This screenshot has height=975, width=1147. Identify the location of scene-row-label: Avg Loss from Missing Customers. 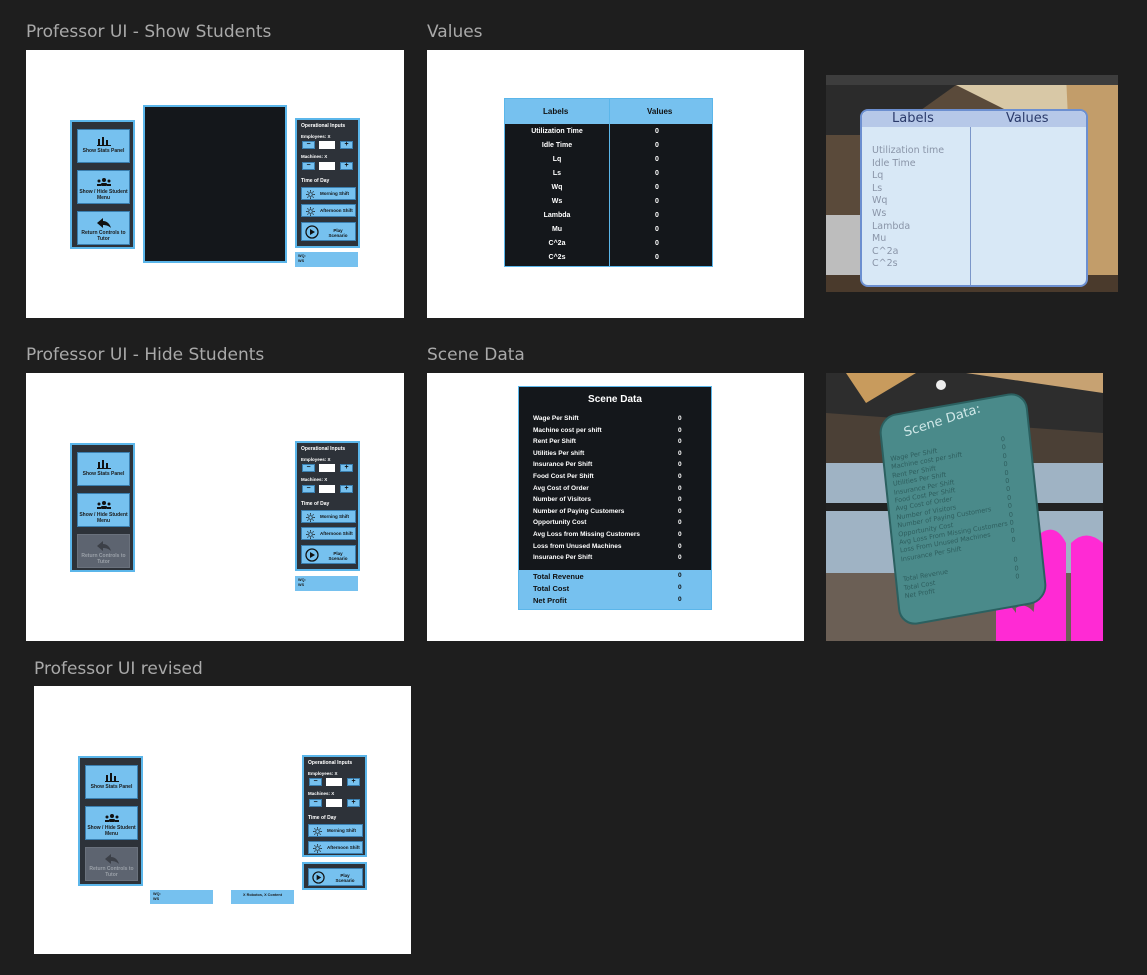
(587, 534).